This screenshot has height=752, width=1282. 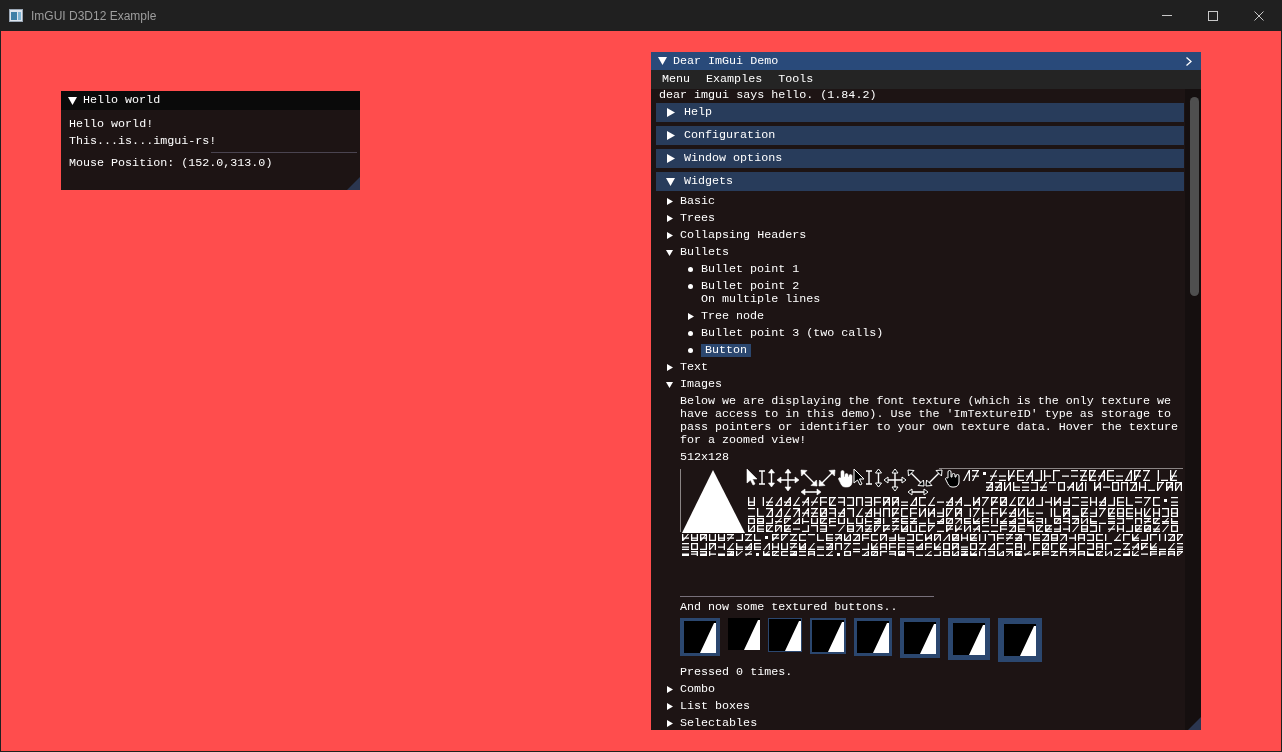 What do you see at coordinates (143, 141) in the screenshot?
I see `text-line: This...is...imgui-rs!` at bounding box center [143, 141].